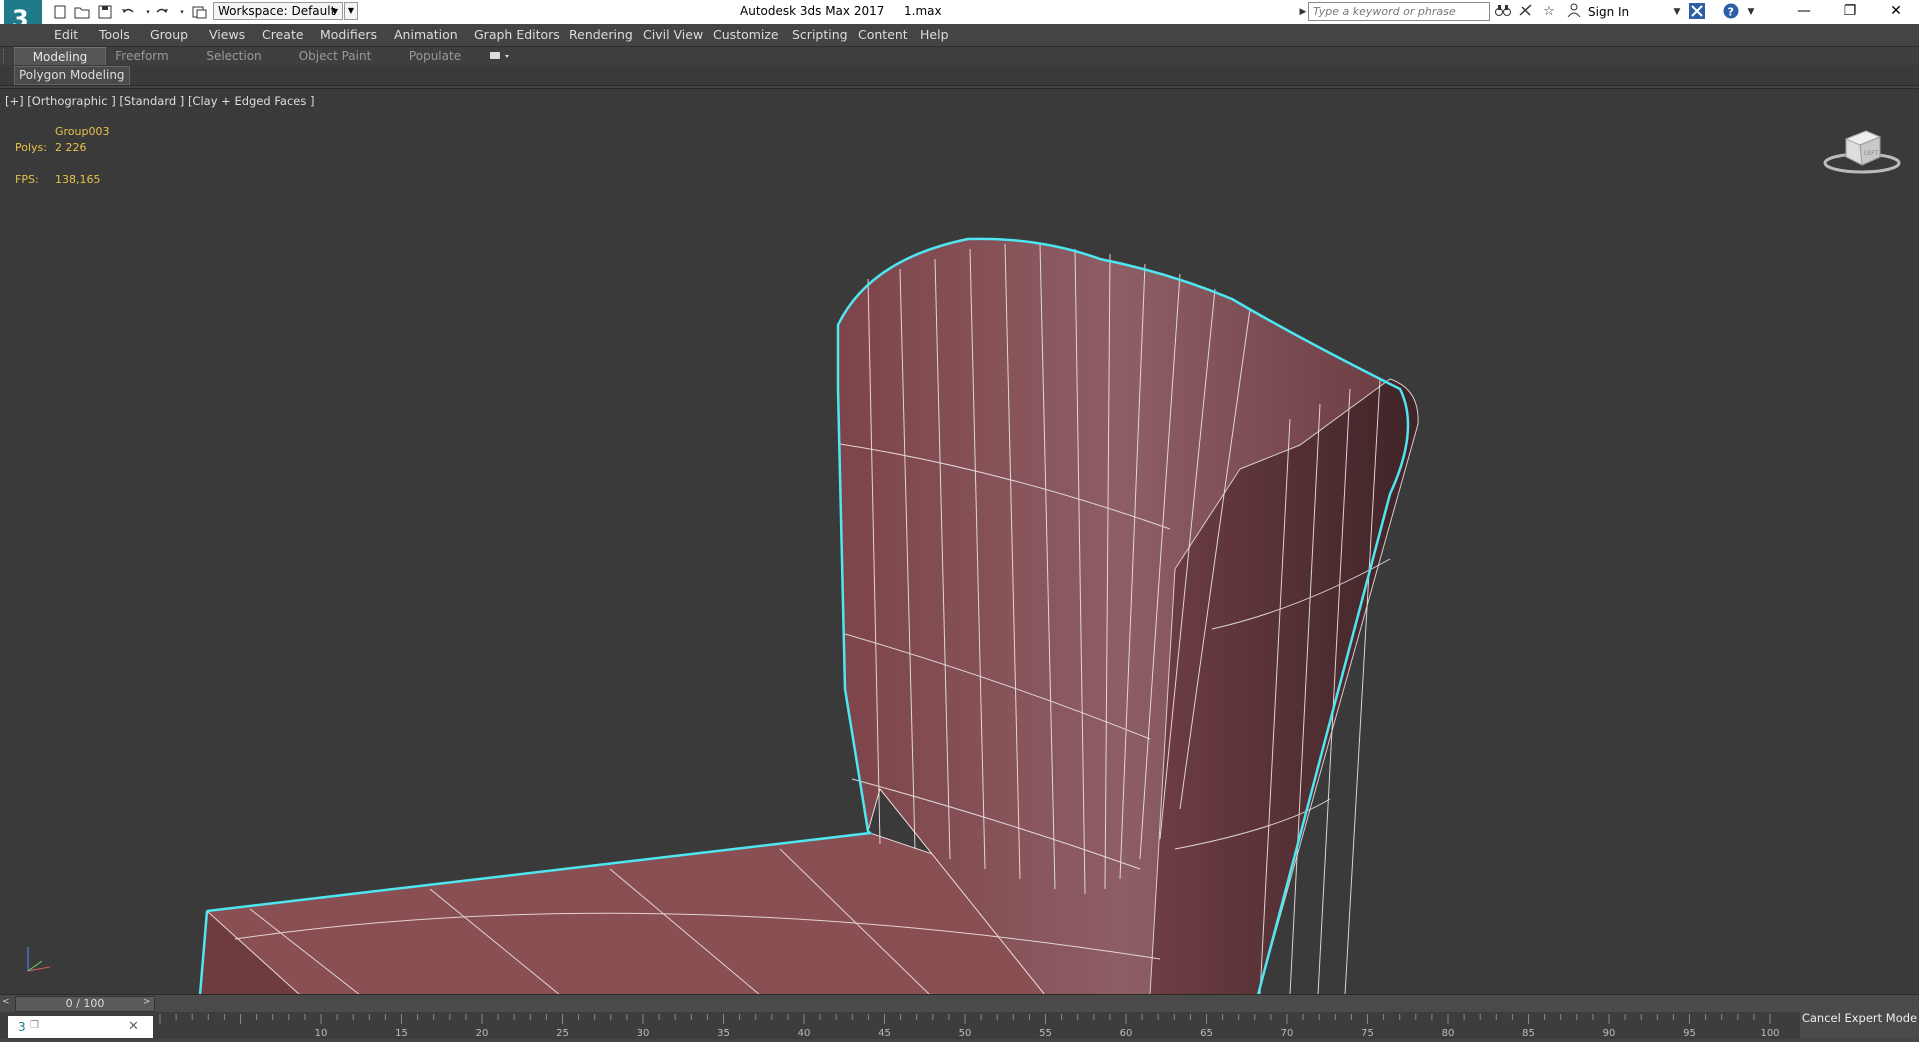  I want to click on workspace-dropdown: Workspace: Default ▼, so click(278, 11).